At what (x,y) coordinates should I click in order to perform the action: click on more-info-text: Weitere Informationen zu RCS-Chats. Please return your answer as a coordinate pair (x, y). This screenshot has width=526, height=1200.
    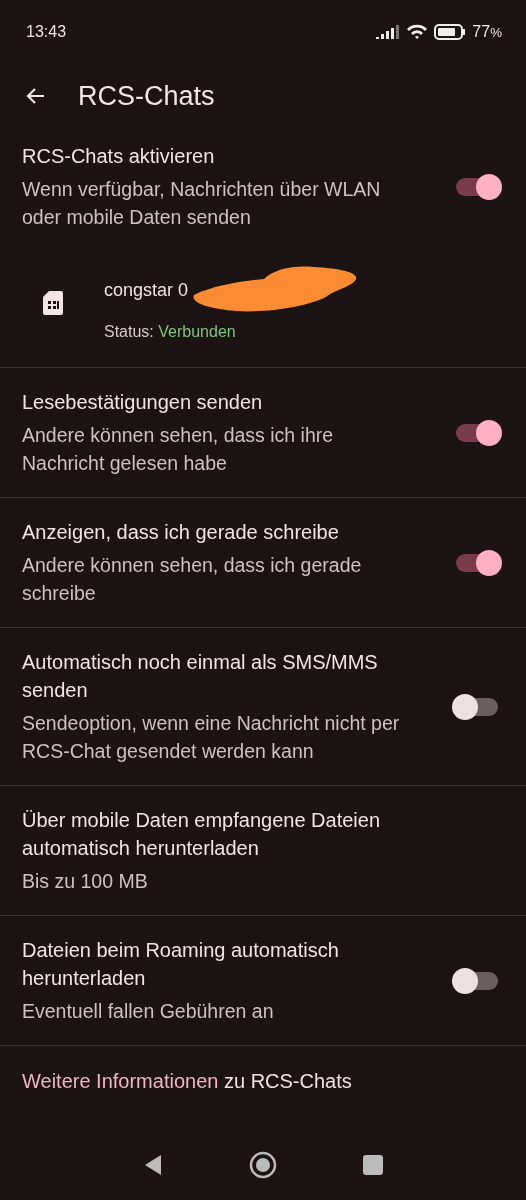
    Looking at the image, I should click on (187, 1081).